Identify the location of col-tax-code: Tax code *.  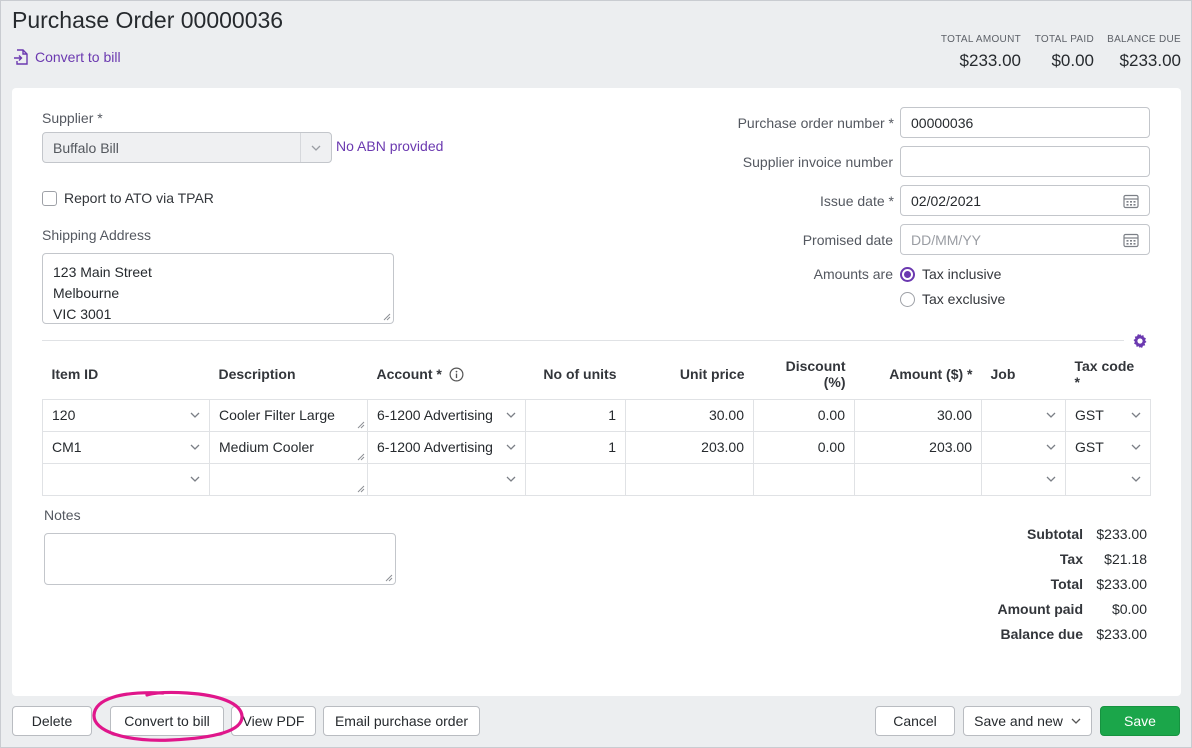
(1104, 373).